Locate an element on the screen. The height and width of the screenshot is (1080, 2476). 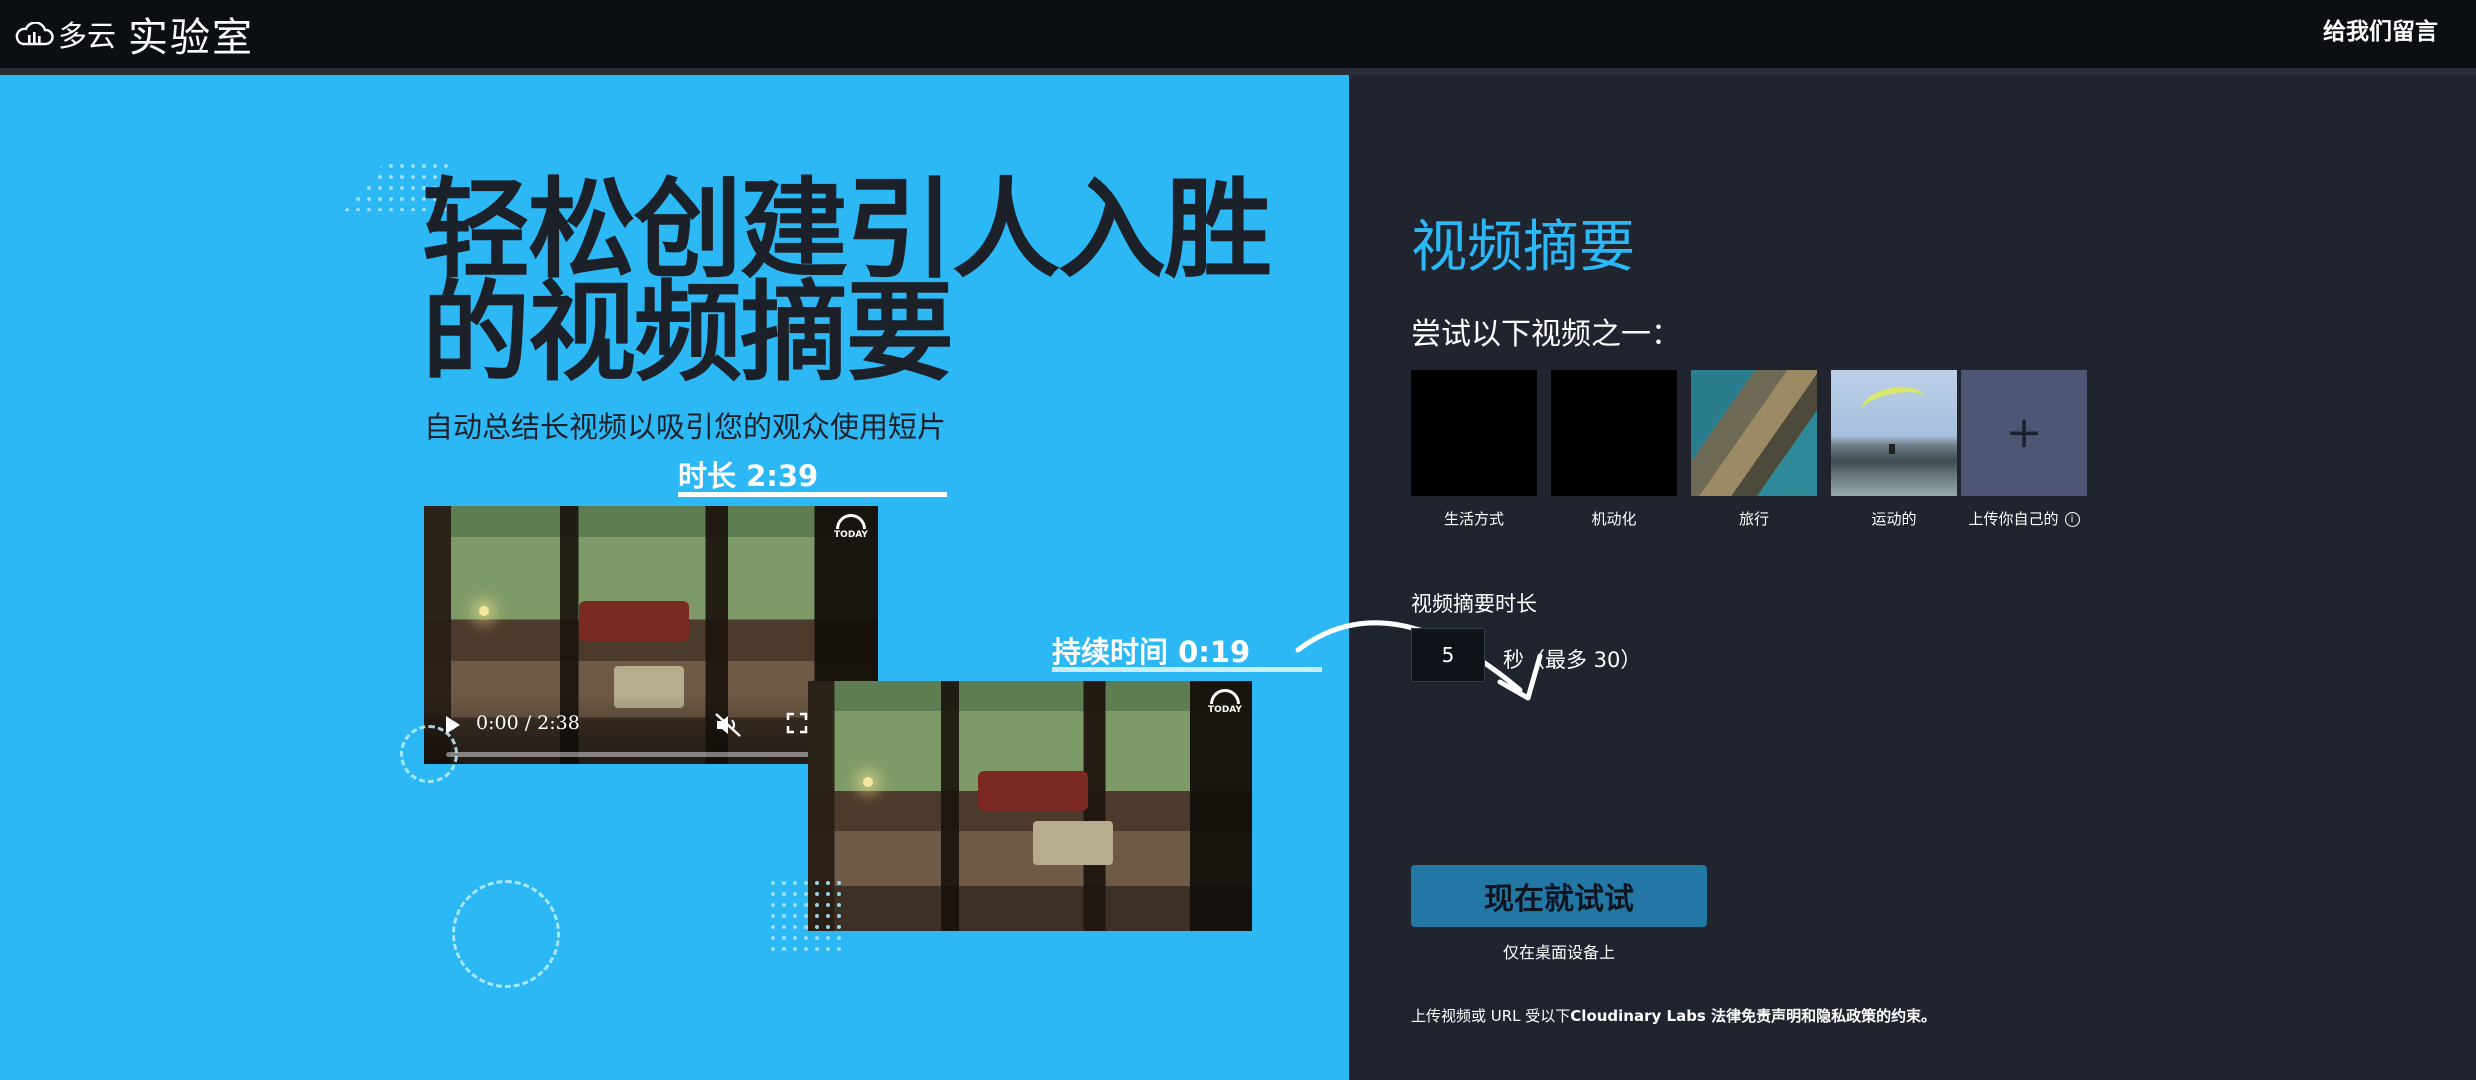
plus-icon: + is located at coordinates (2024, 432).